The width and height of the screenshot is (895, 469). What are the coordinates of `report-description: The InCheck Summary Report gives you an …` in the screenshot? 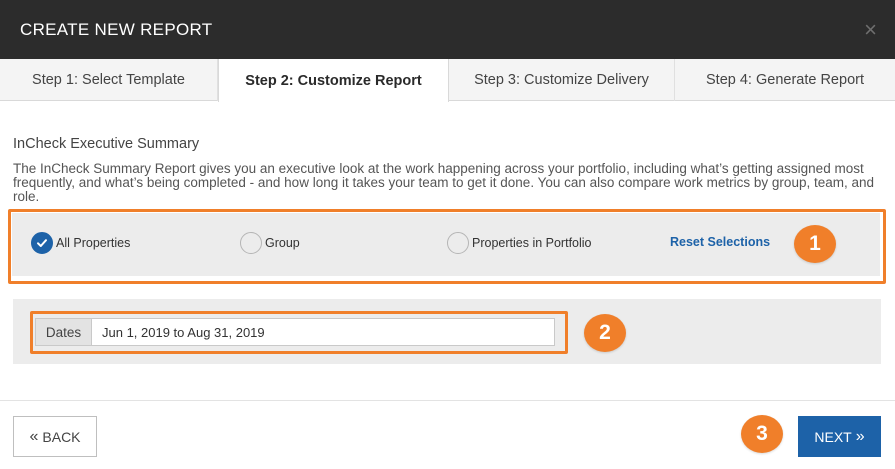 It's located at (443, 182).